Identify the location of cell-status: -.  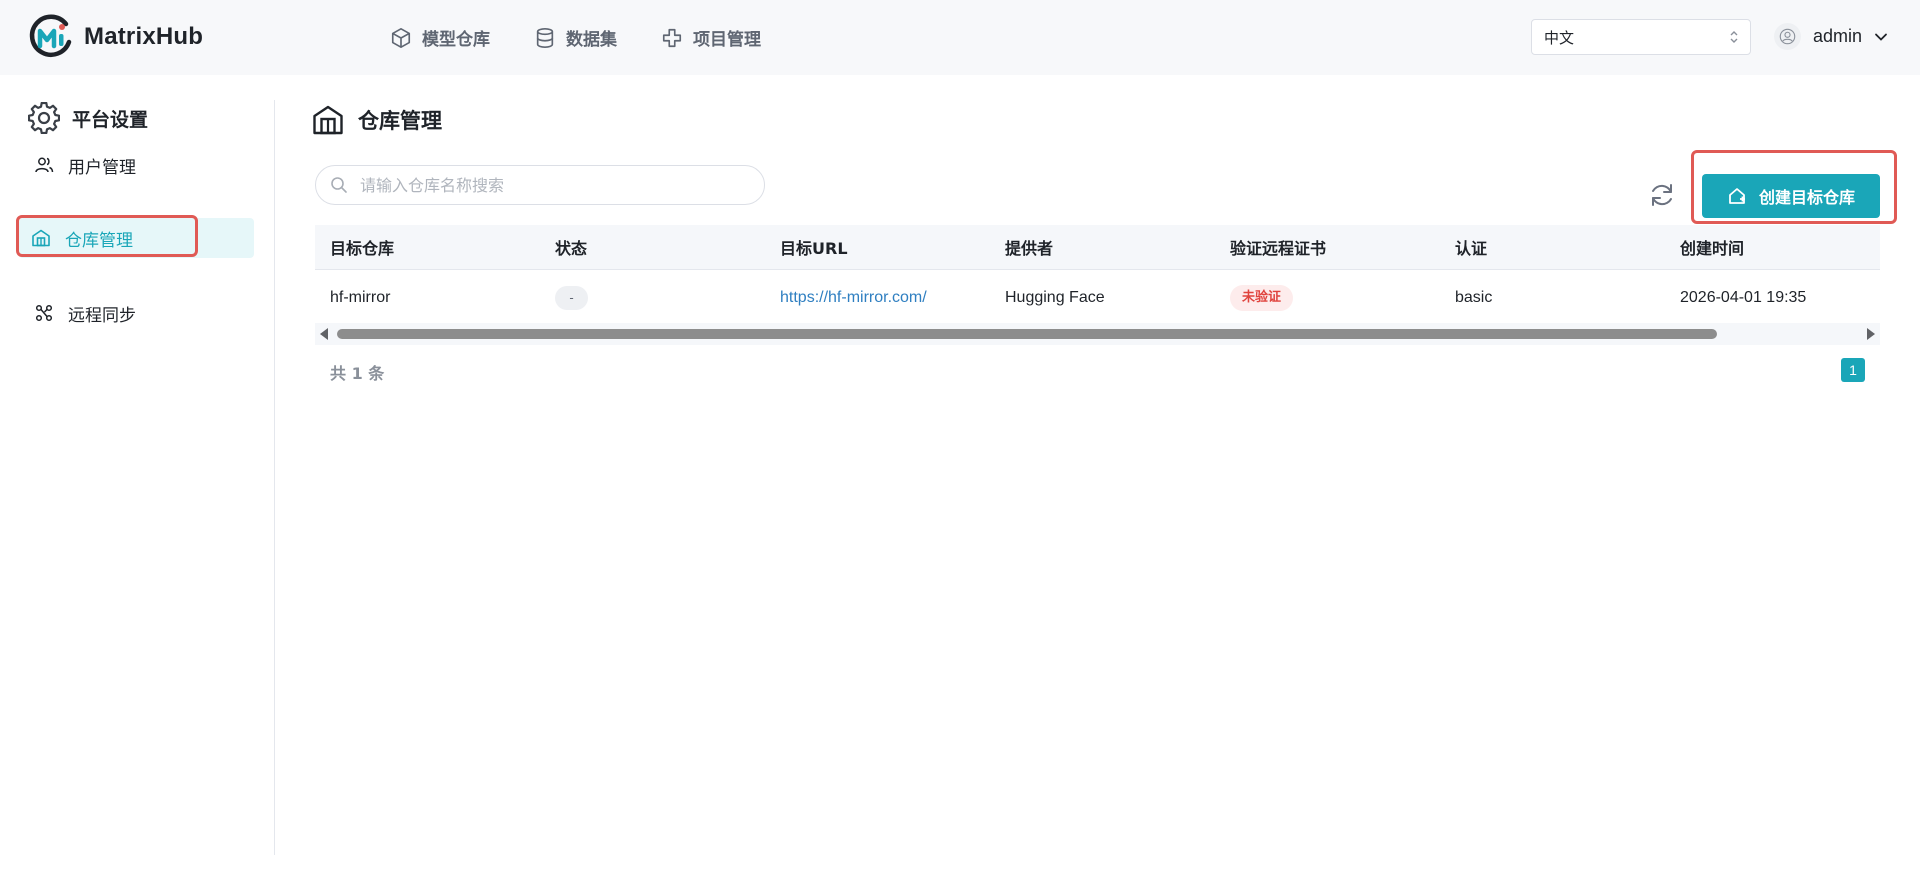
(652, 297).